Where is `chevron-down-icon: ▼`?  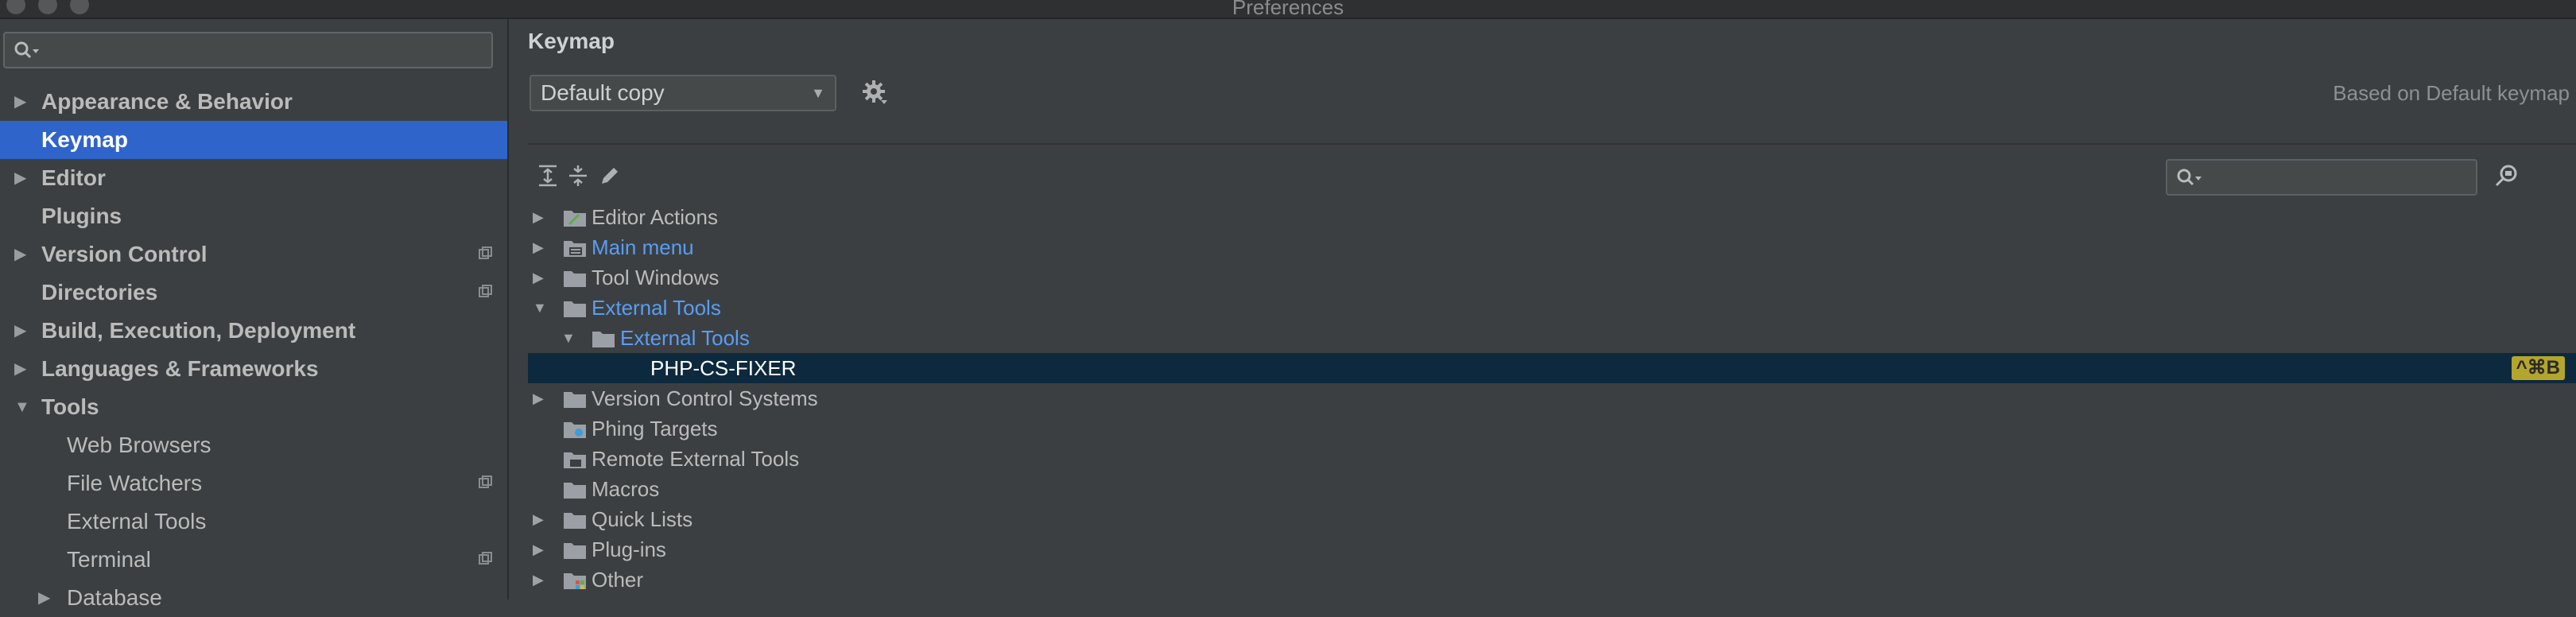 chevron-down-icon: ▼ is located at coordinates (818, 93).